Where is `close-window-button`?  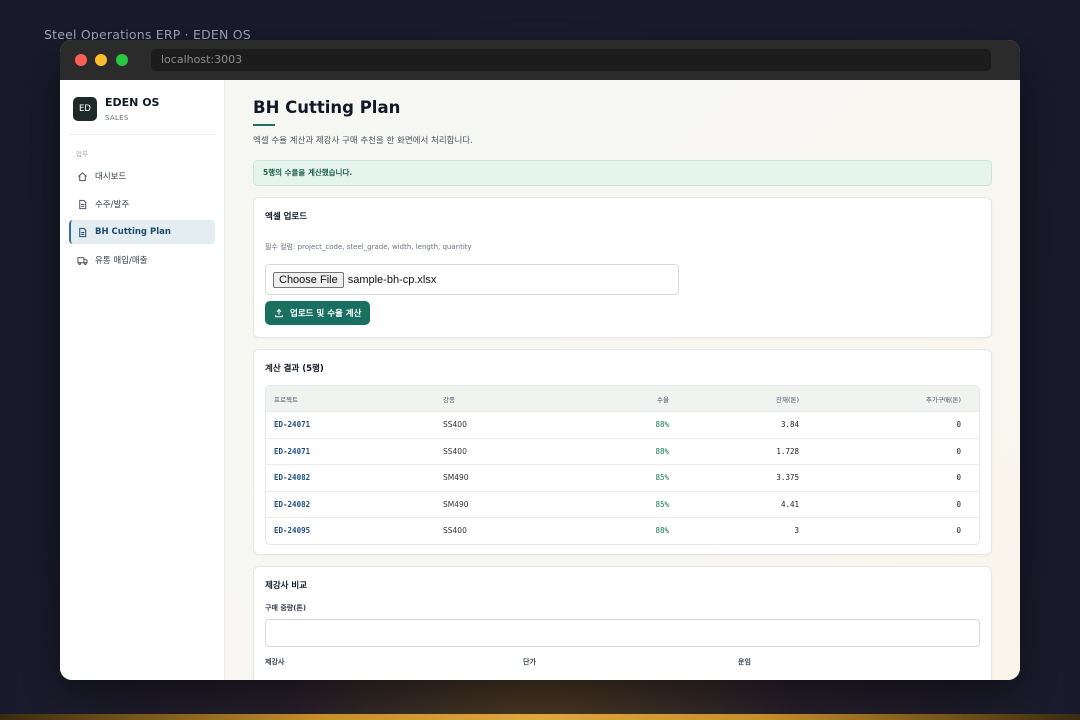 close-window-button is located at coordinates (81, 60).